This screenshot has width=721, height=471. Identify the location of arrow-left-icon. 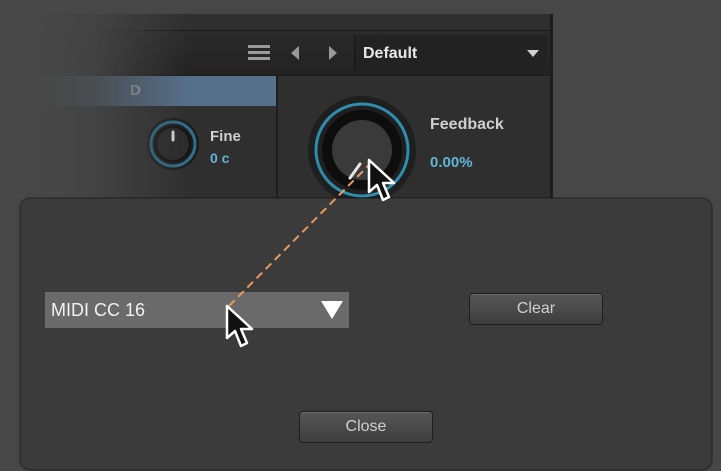
(295, 53).